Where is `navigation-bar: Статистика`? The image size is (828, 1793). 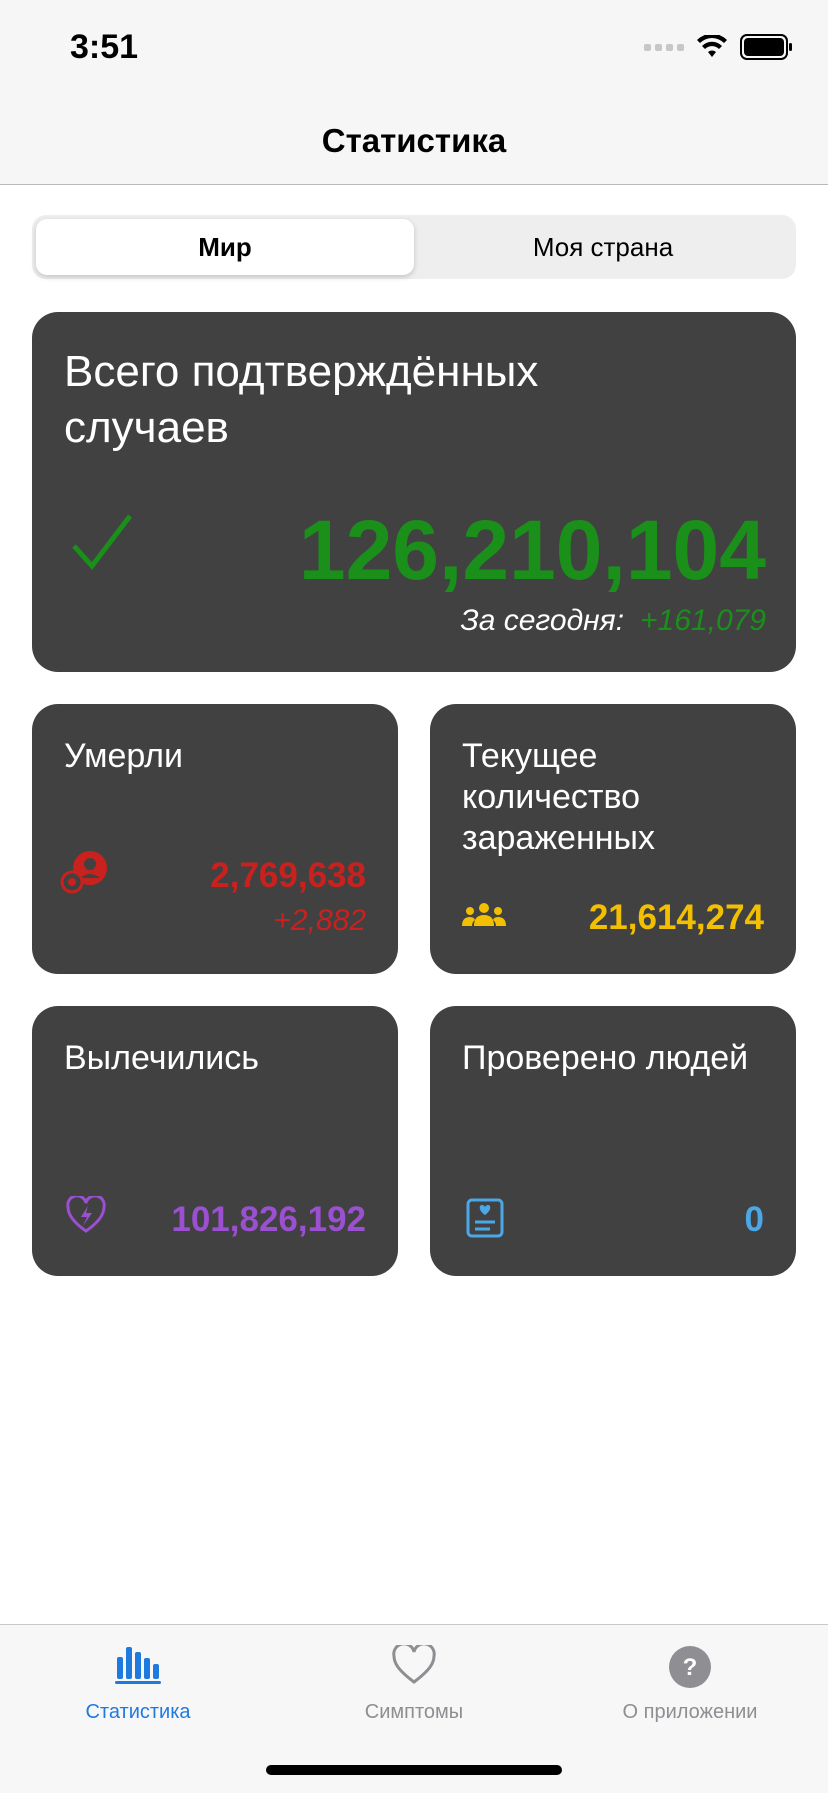
navigation-bar: Статистика is located at coordinates (414, 142).